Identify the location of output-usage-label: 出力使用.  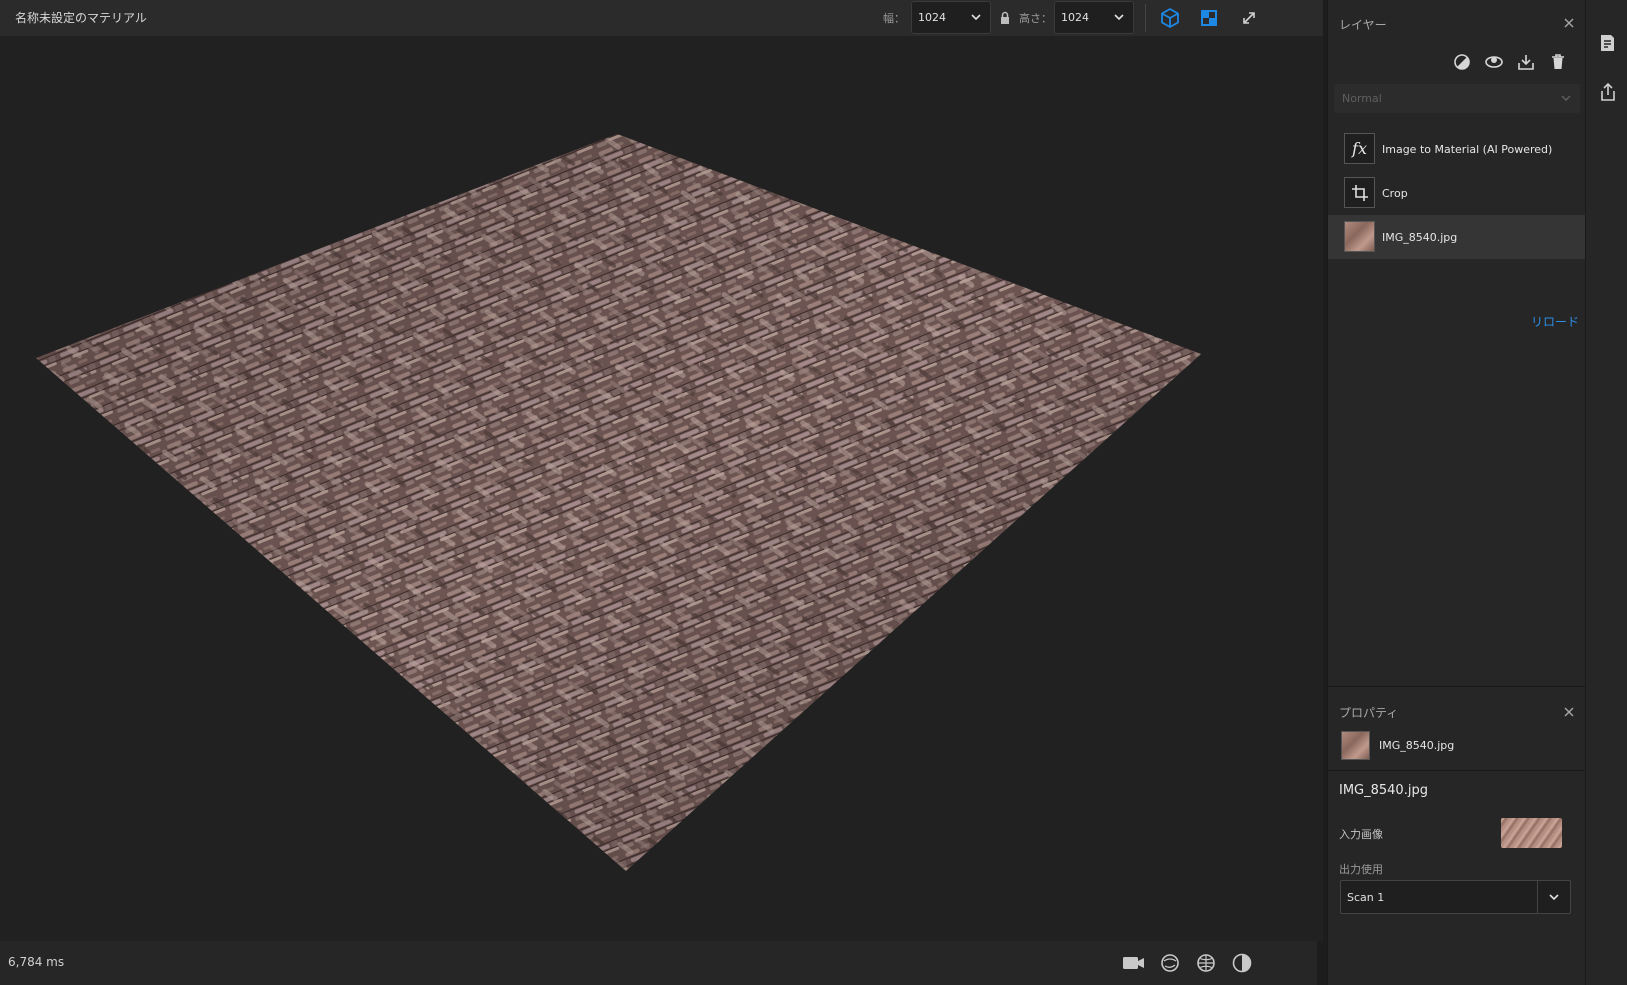
(1361, 869).